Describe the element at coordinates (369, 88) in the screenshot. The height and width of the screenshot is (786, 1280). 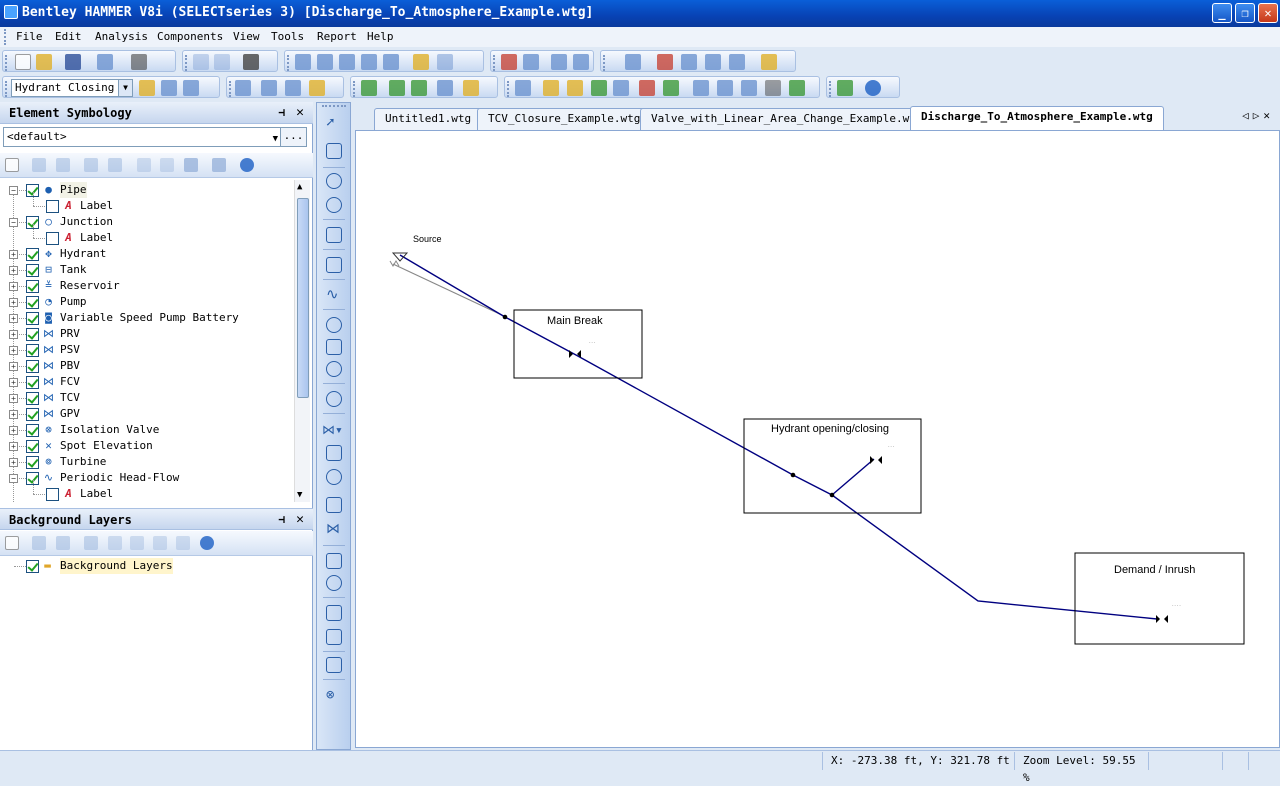
I see `user-notifications-icon` at that location.